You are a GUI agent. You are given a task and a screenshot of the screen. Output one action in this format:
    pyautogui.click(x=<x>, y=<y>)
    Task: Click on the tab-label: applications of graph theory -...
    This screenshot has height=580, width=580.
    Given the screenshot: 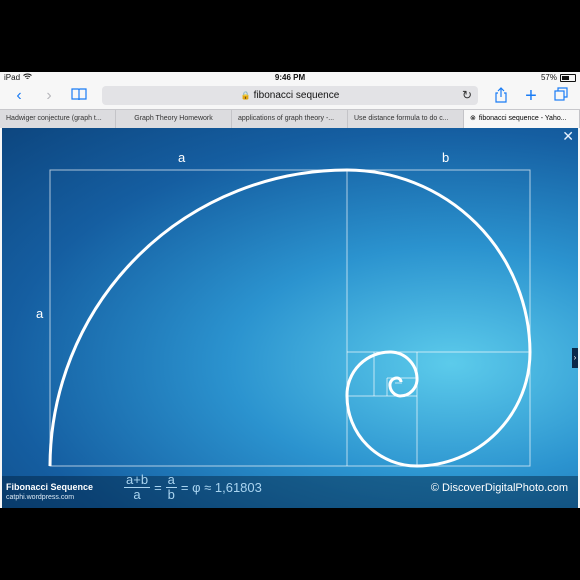 What is the action you would take?
    pyautogui.click(x=286, y=118)
    